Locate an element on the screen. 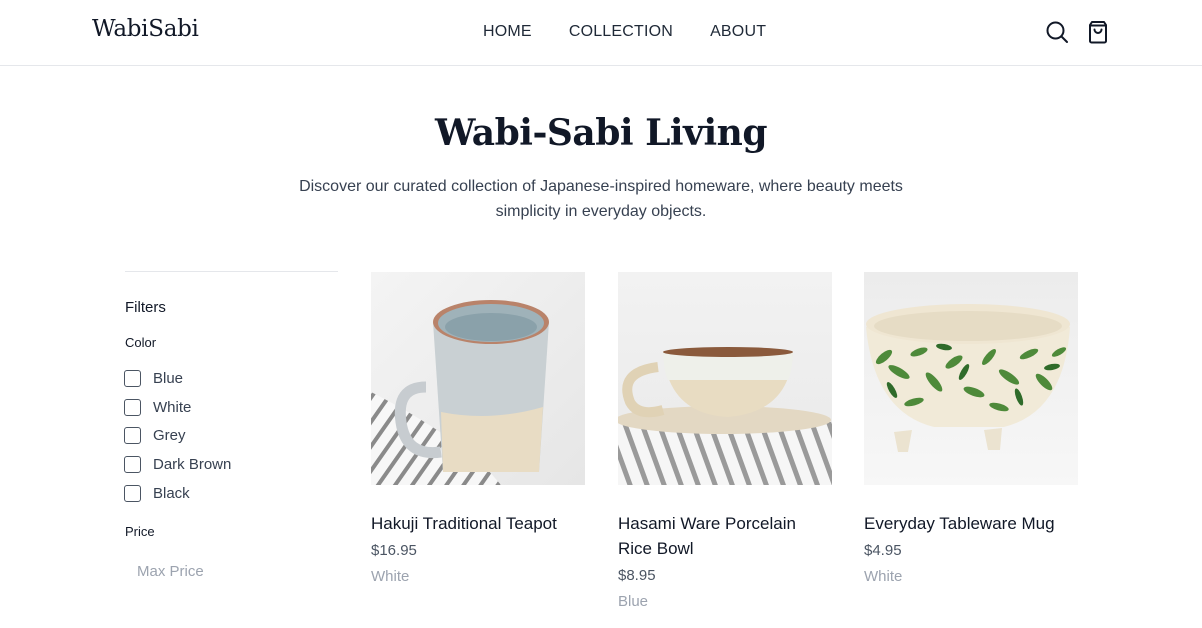 Image resolution: width=1202 pixels, height=628 pixels. product-variant: Blue is located at coordinates (633, 601).